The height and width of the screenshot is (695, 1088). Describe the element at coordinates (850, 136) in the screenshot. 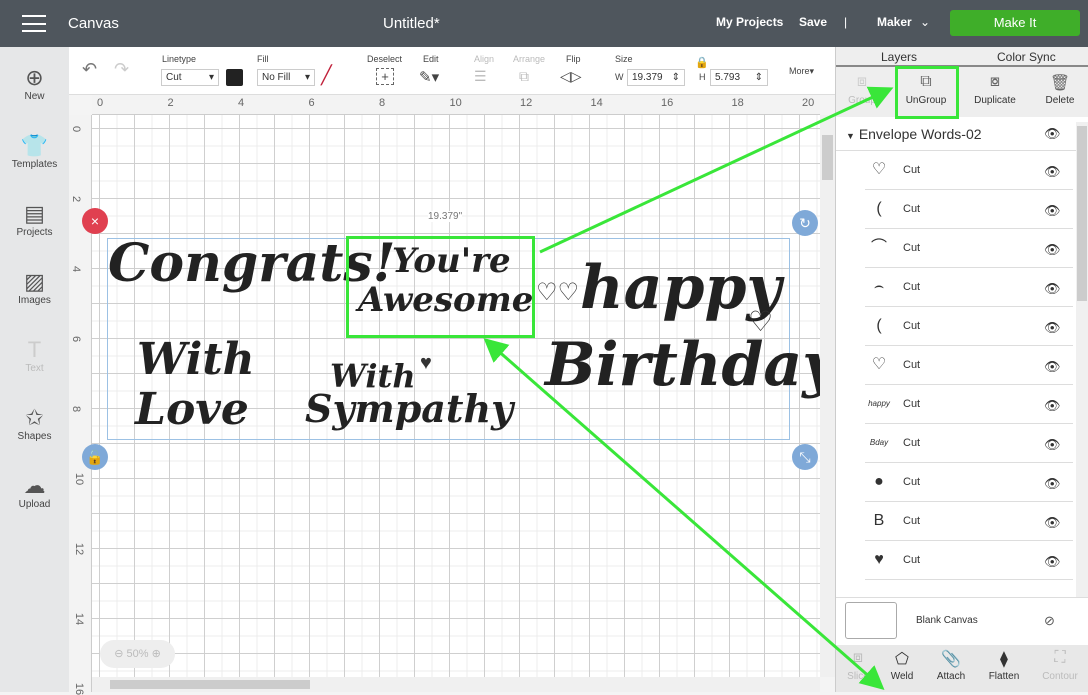

I see `collapse-arrow-icon: ▼` at that location.